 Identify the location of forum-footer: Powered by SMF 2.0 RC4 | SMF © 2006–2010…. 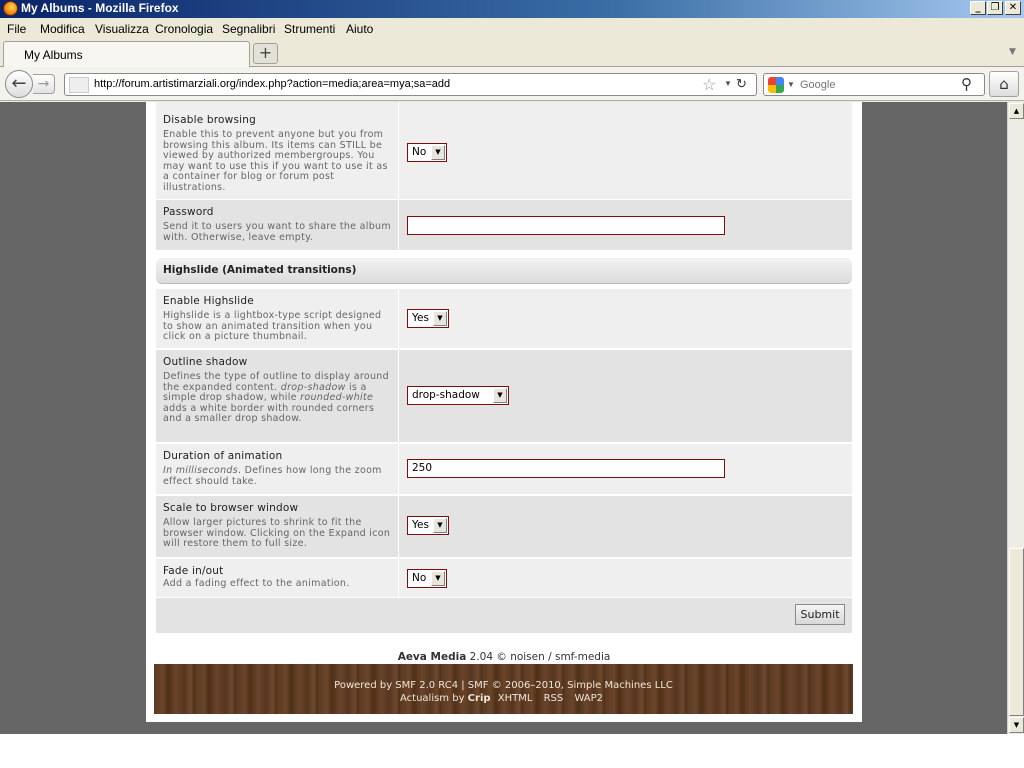
(503, 689).